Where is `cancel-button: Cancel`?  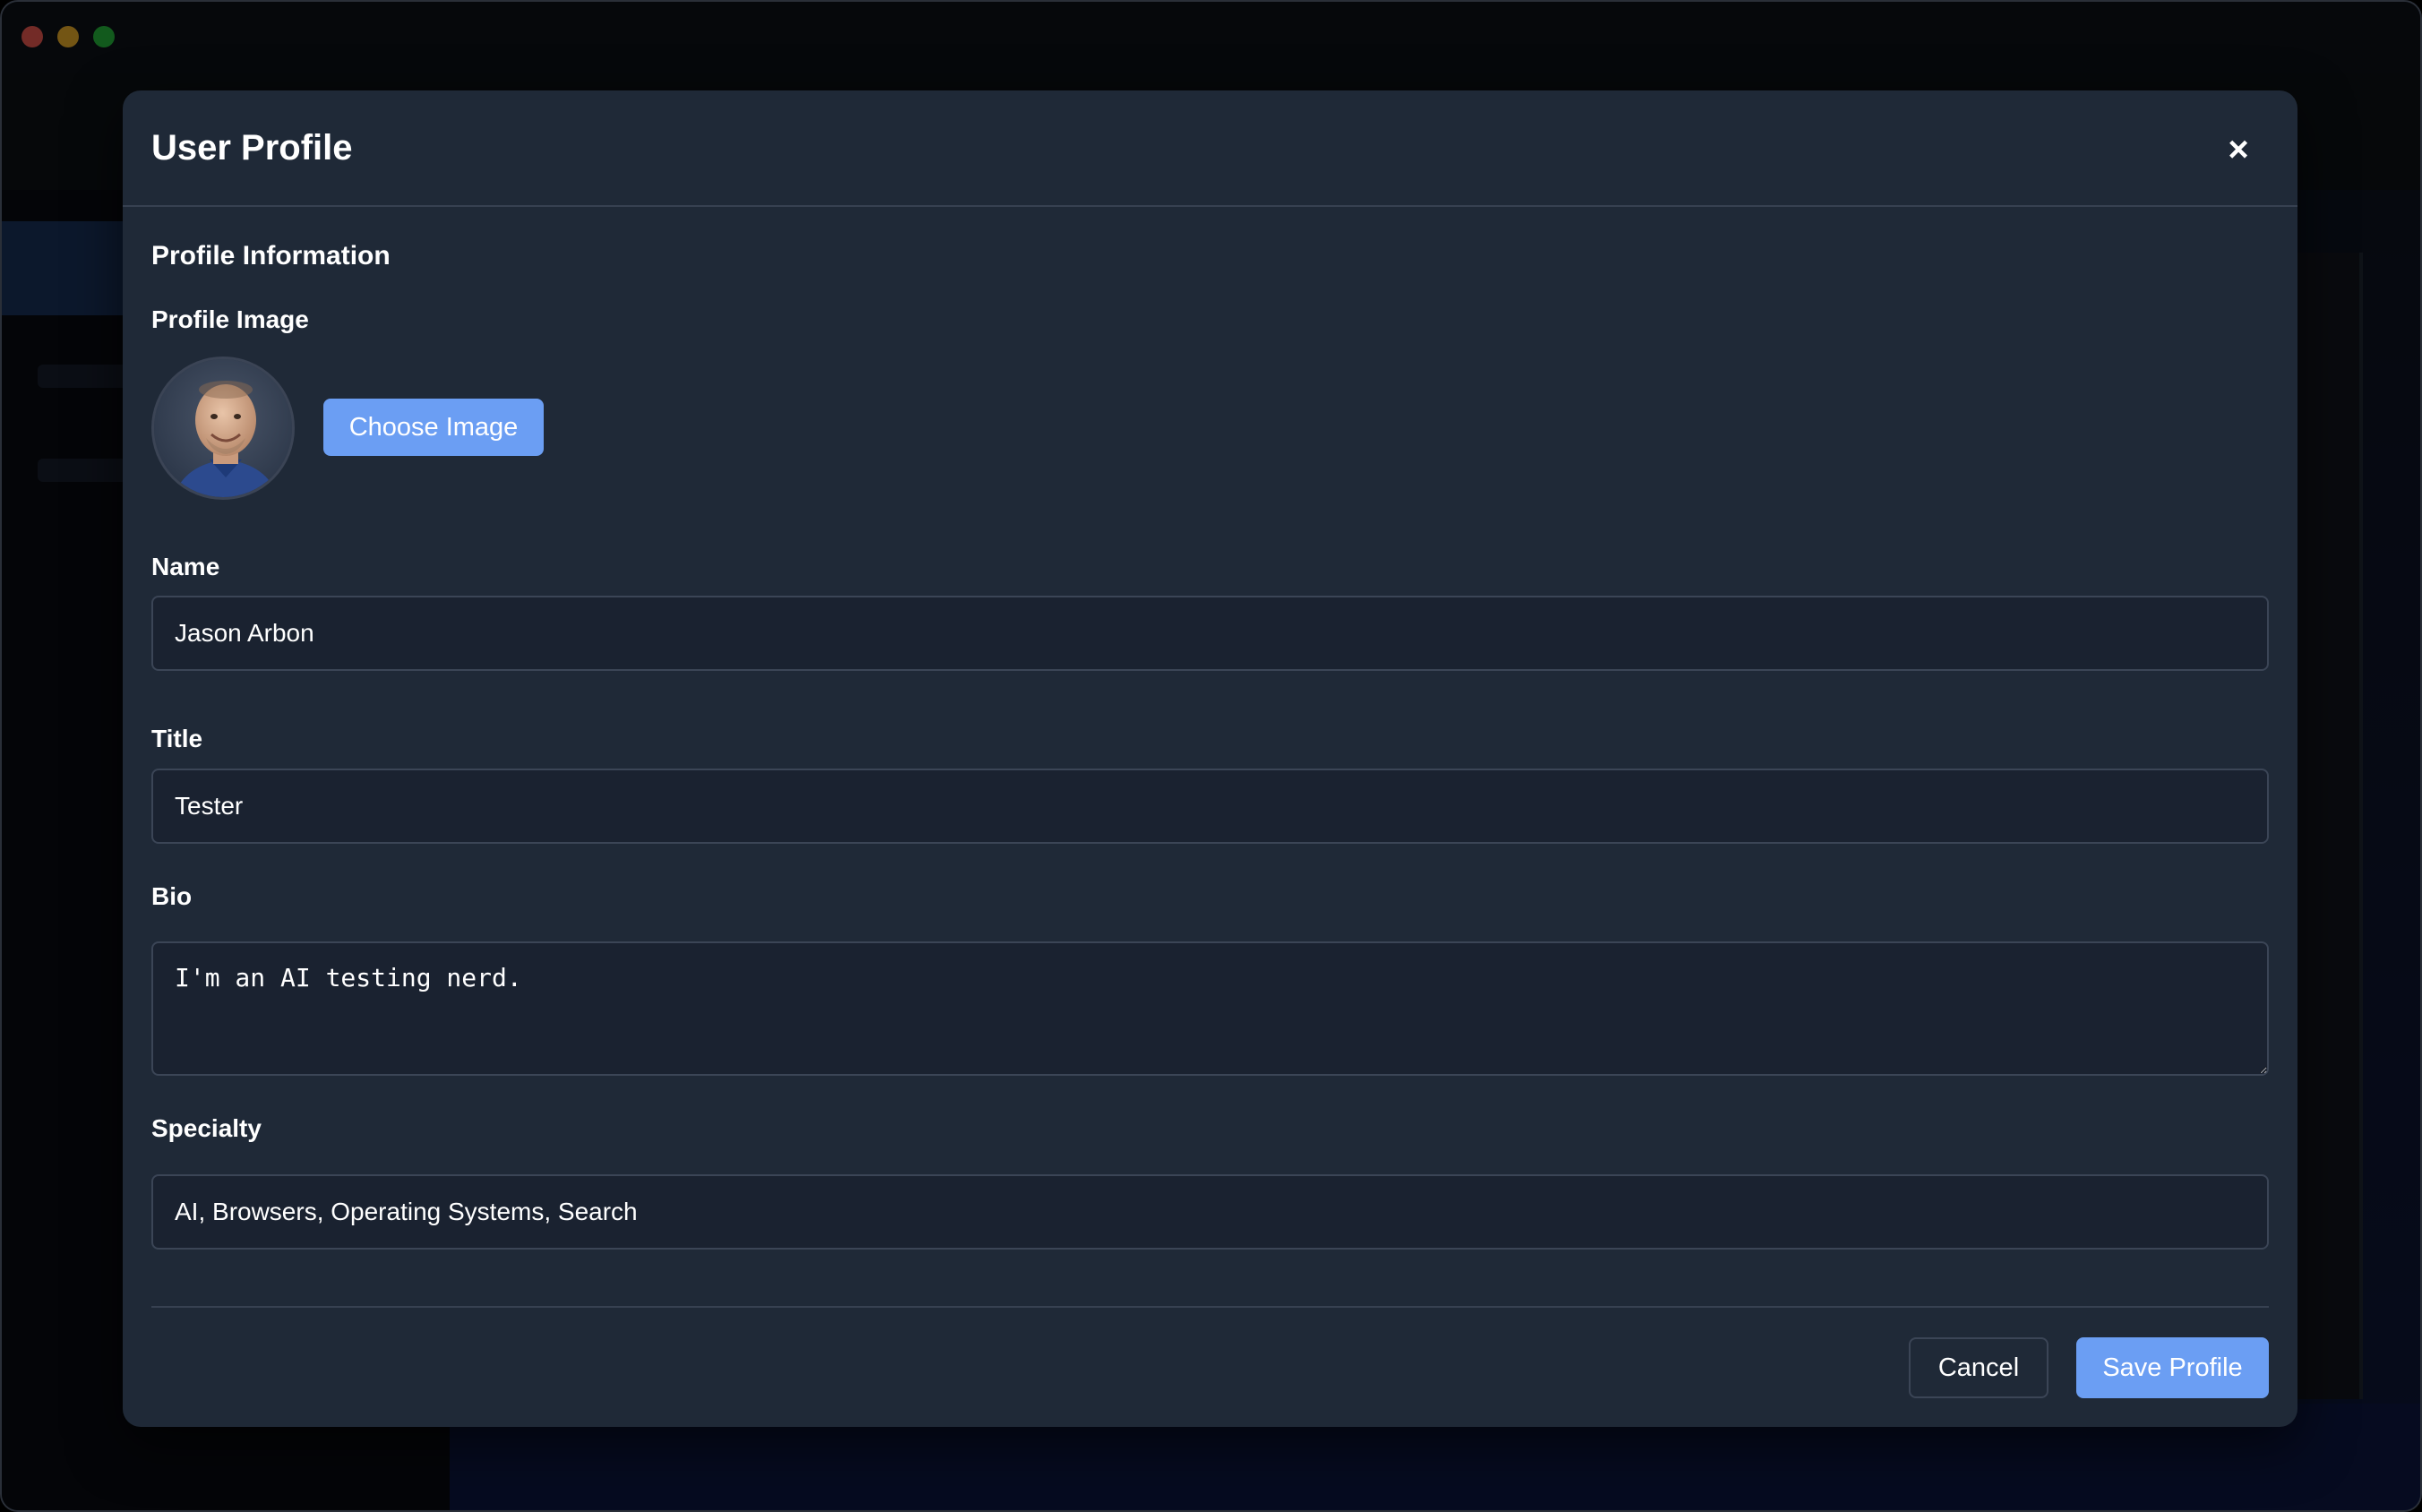 cancel-button: Cancel is located at coordinates (1979, 1368).